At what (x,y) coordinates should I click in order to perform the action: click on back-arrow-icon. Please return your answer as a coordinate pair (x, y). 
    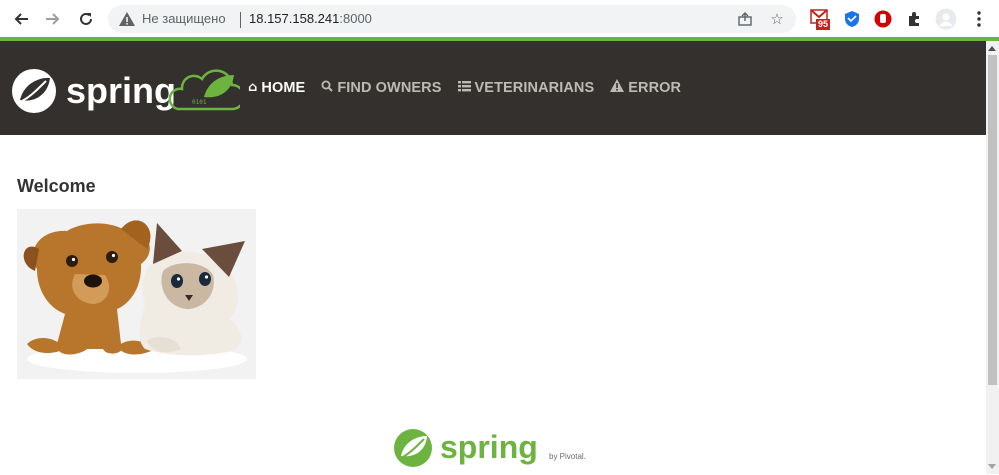
    Looking at the image, I should click on (21, 19).